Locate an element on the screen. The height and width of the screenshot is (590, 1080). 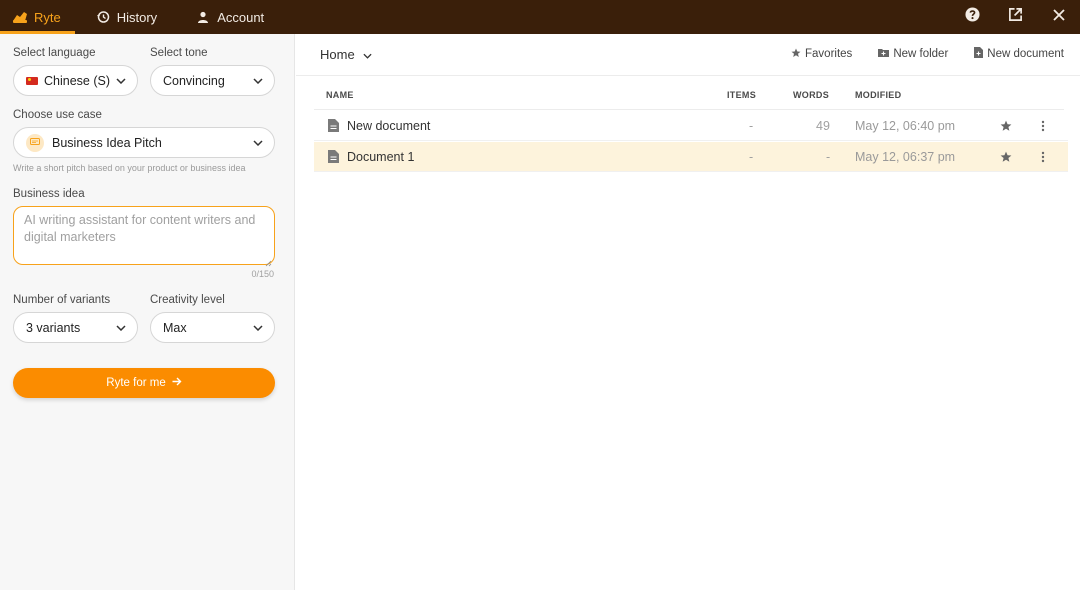
person-icon is located at coordinates (203, 17).